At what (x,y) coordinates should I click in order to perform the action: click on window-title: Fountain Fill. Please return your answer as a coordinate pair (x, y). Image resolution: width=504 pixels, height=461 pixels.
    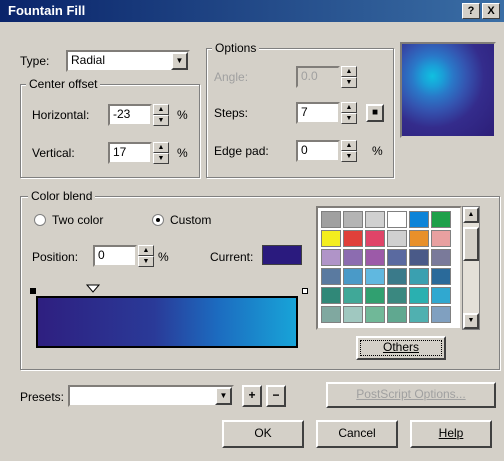
    Looking at the image, I should click on (47, 10).